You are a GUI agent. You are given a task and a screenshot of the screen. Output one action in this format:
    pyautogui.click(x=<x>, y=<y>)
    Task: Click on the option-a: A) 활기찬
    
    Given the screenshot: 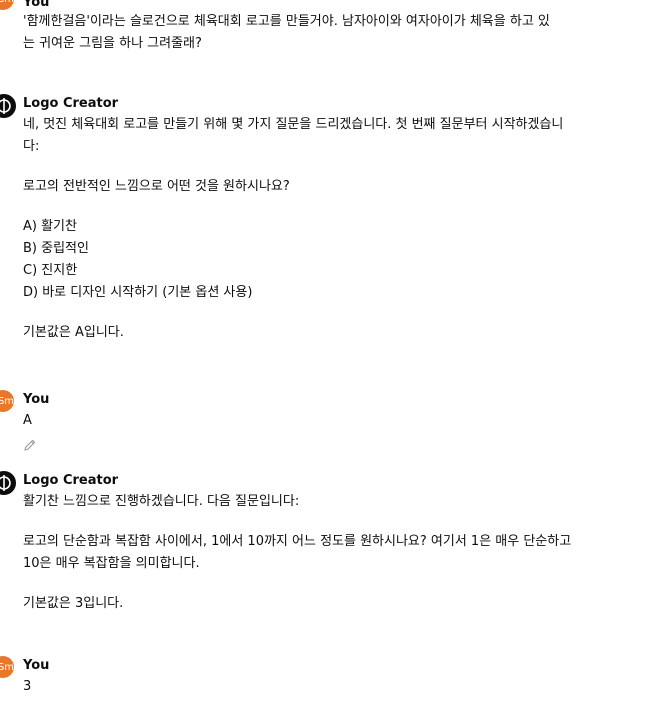 What is the action you would take?
    pyautogui.click(x=50, y=226)
    